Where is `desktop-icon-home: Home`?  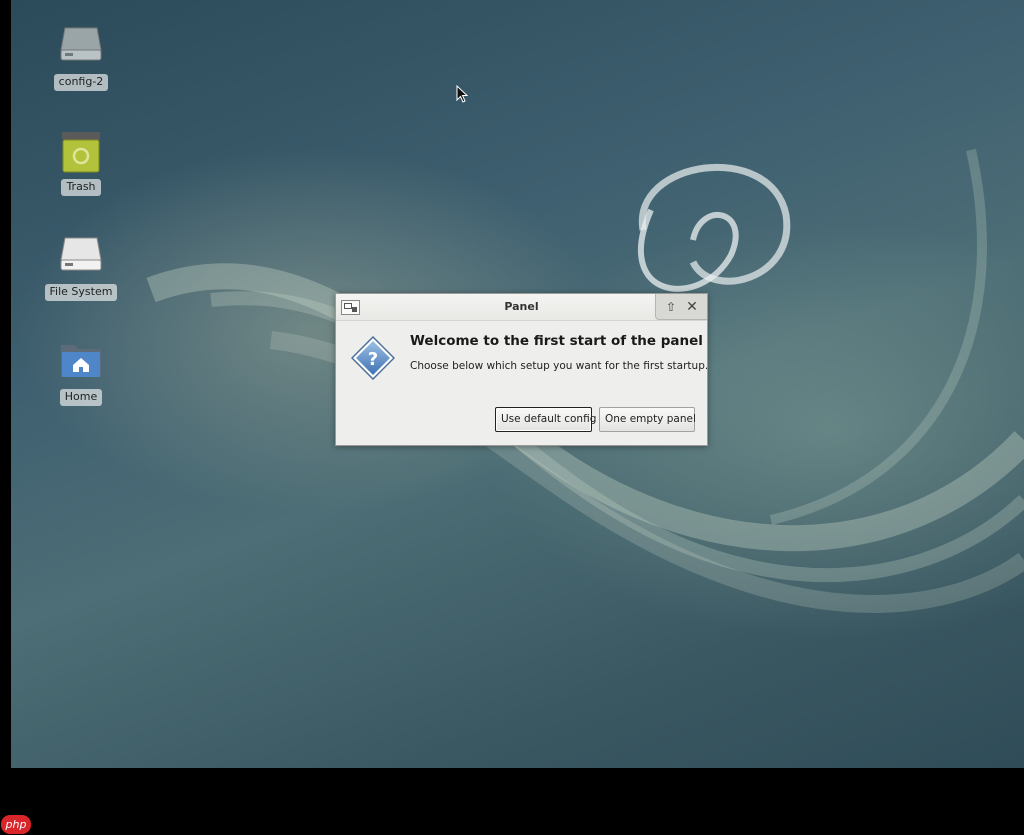 desktop-icon-home: Home is located at coordinates (81, 373).